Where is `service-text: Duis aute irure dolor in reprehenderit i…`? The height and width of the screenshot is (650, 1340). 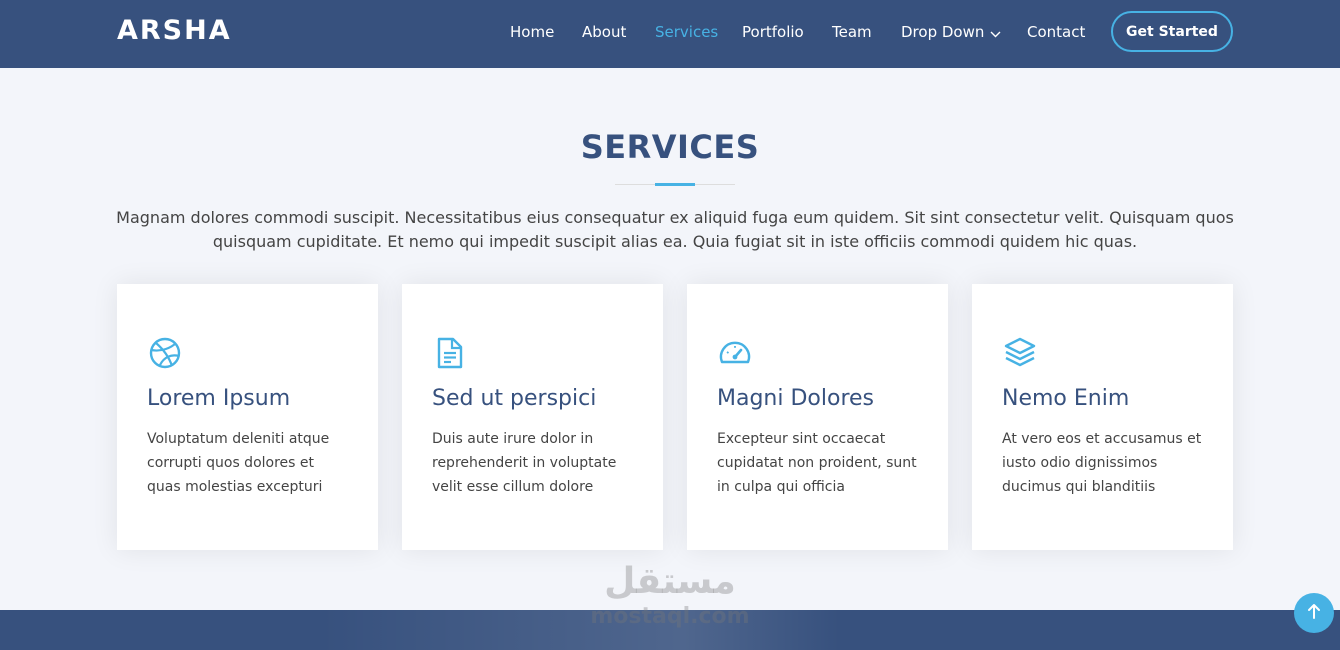 service-text: Duis aute irure dolor in reprehenderit i… is located at coordinates (524, 463).